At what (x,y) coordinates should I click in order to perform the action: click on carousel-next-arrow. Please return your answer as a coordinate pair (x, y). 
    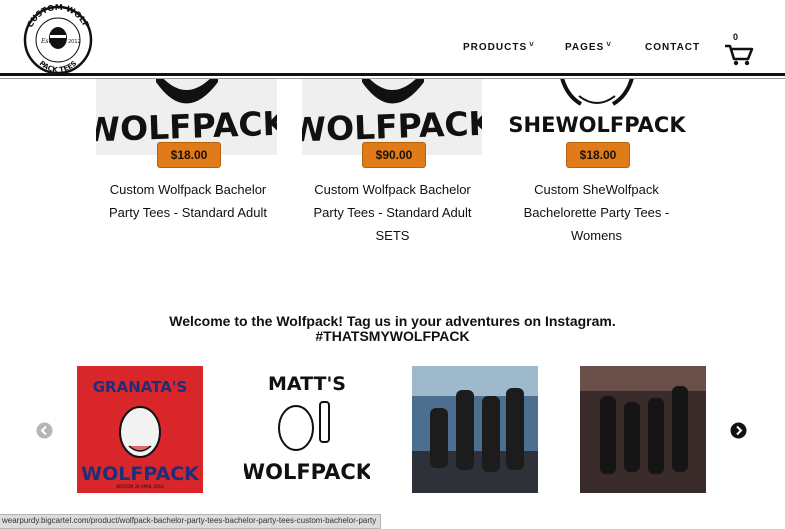
    Looking at the image, I should click on (738, 430).